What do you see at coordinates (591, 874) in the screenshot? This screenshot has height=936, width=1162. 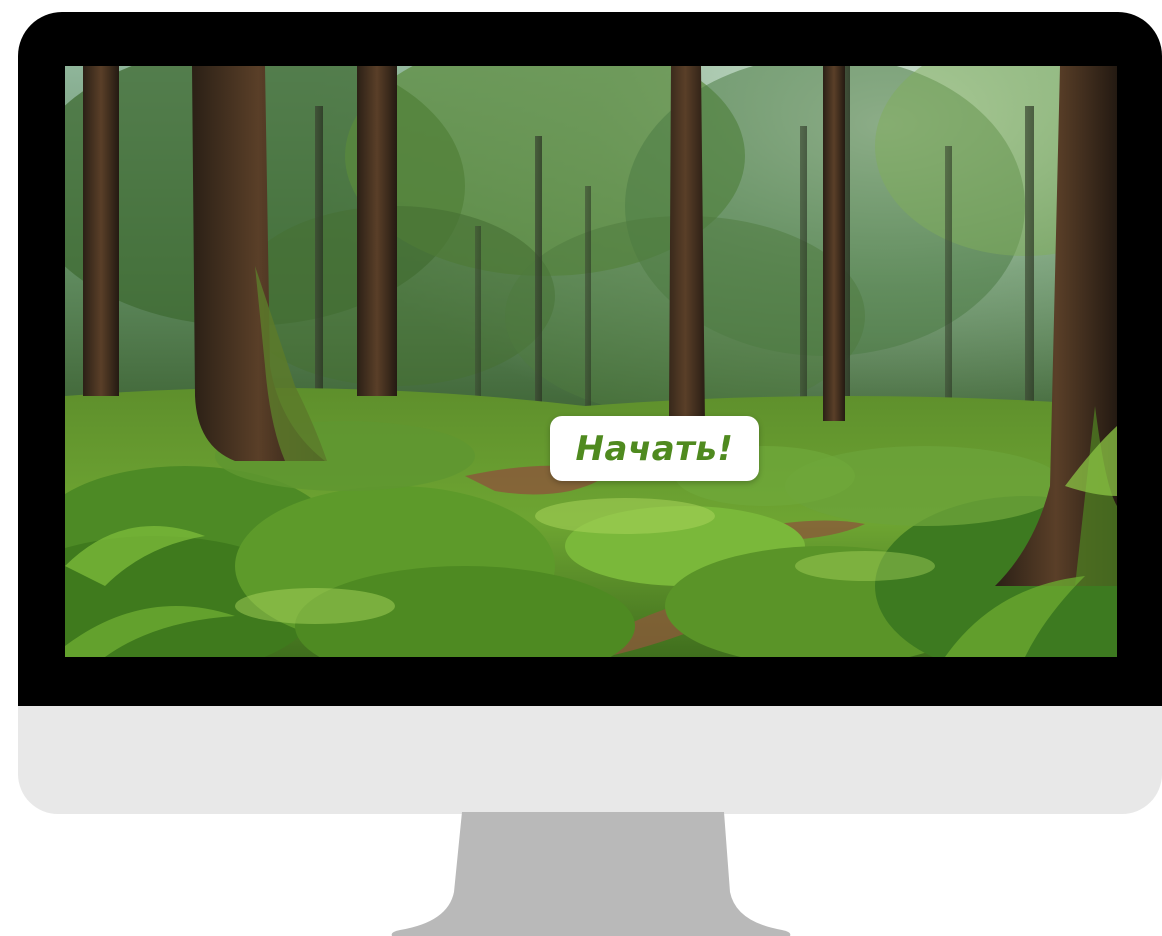 I see `monitor-stand` at bounding box center [591, 874].